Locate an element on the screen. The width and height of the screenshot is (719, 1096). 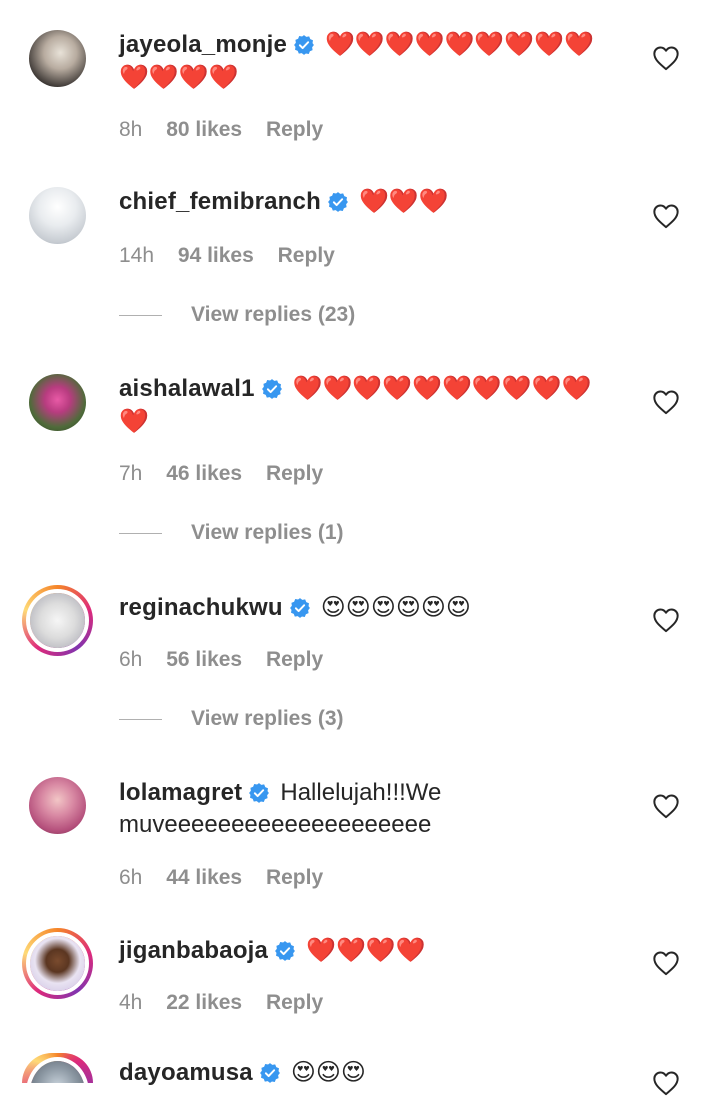
comment-meta: 6h 56 likes Reply is located at coordinates (230, 660).